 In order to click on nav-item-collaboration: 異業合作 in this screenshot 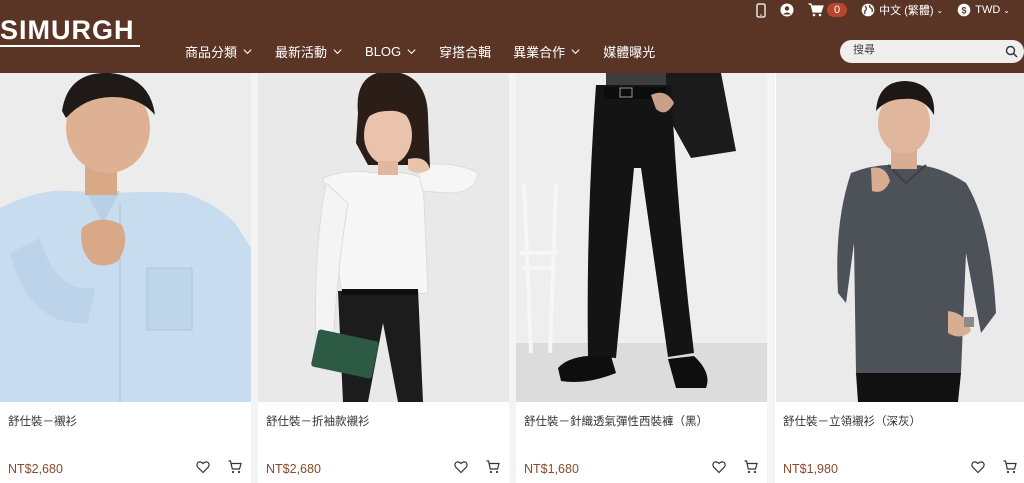, I will do `click(547, 51)`.